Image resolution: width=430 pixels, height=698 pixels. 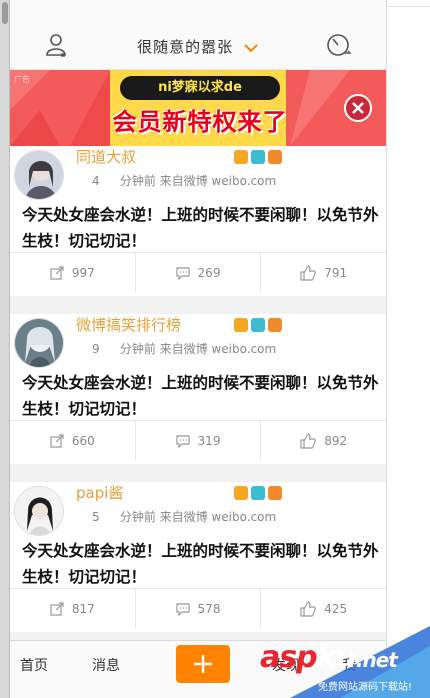 What do you see at coordinates (185, 47) in the screenshot?
I see `page-title: 很随意的嚣张` at bounding box center [185, 47].